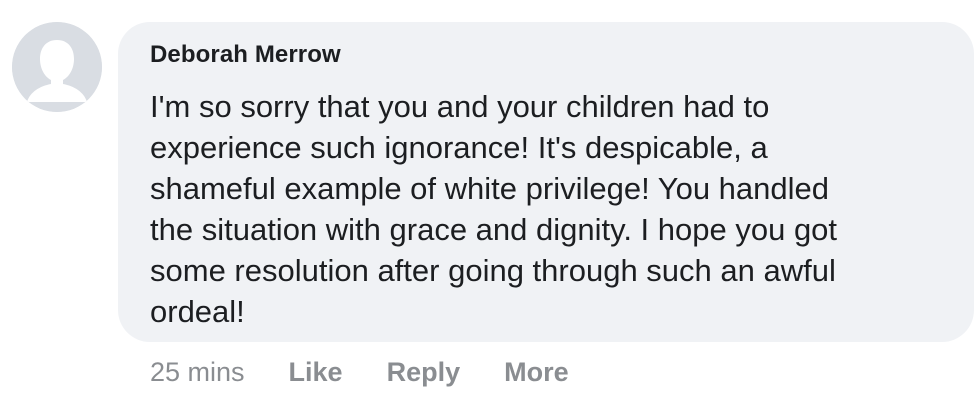 The image size is (980, 407). What do you see at coordinates (424, 372) in the screenshot?
I see `reply-button: Reply` at bounding box center [424, 372].